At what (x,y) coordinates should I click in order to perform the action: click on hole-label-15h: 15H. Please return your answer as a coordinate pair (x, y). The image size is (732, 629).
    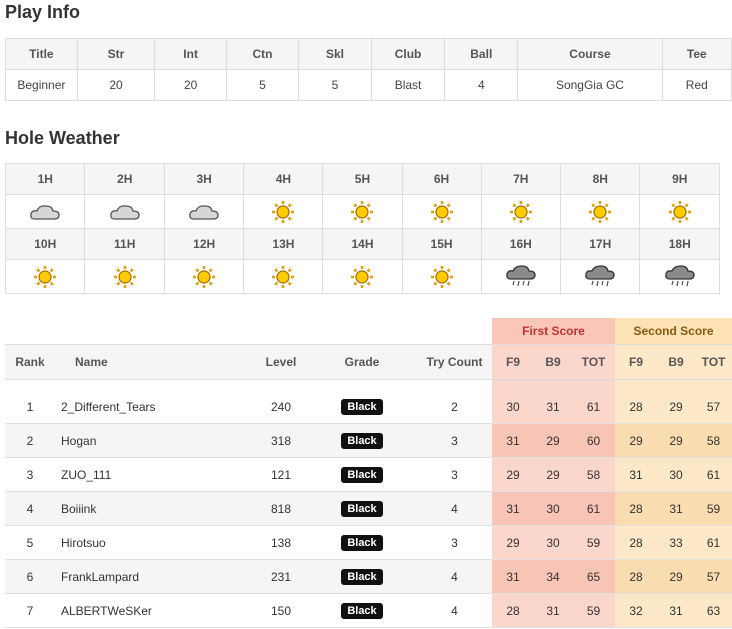
    Looking at the image, I should click on (441, 244).